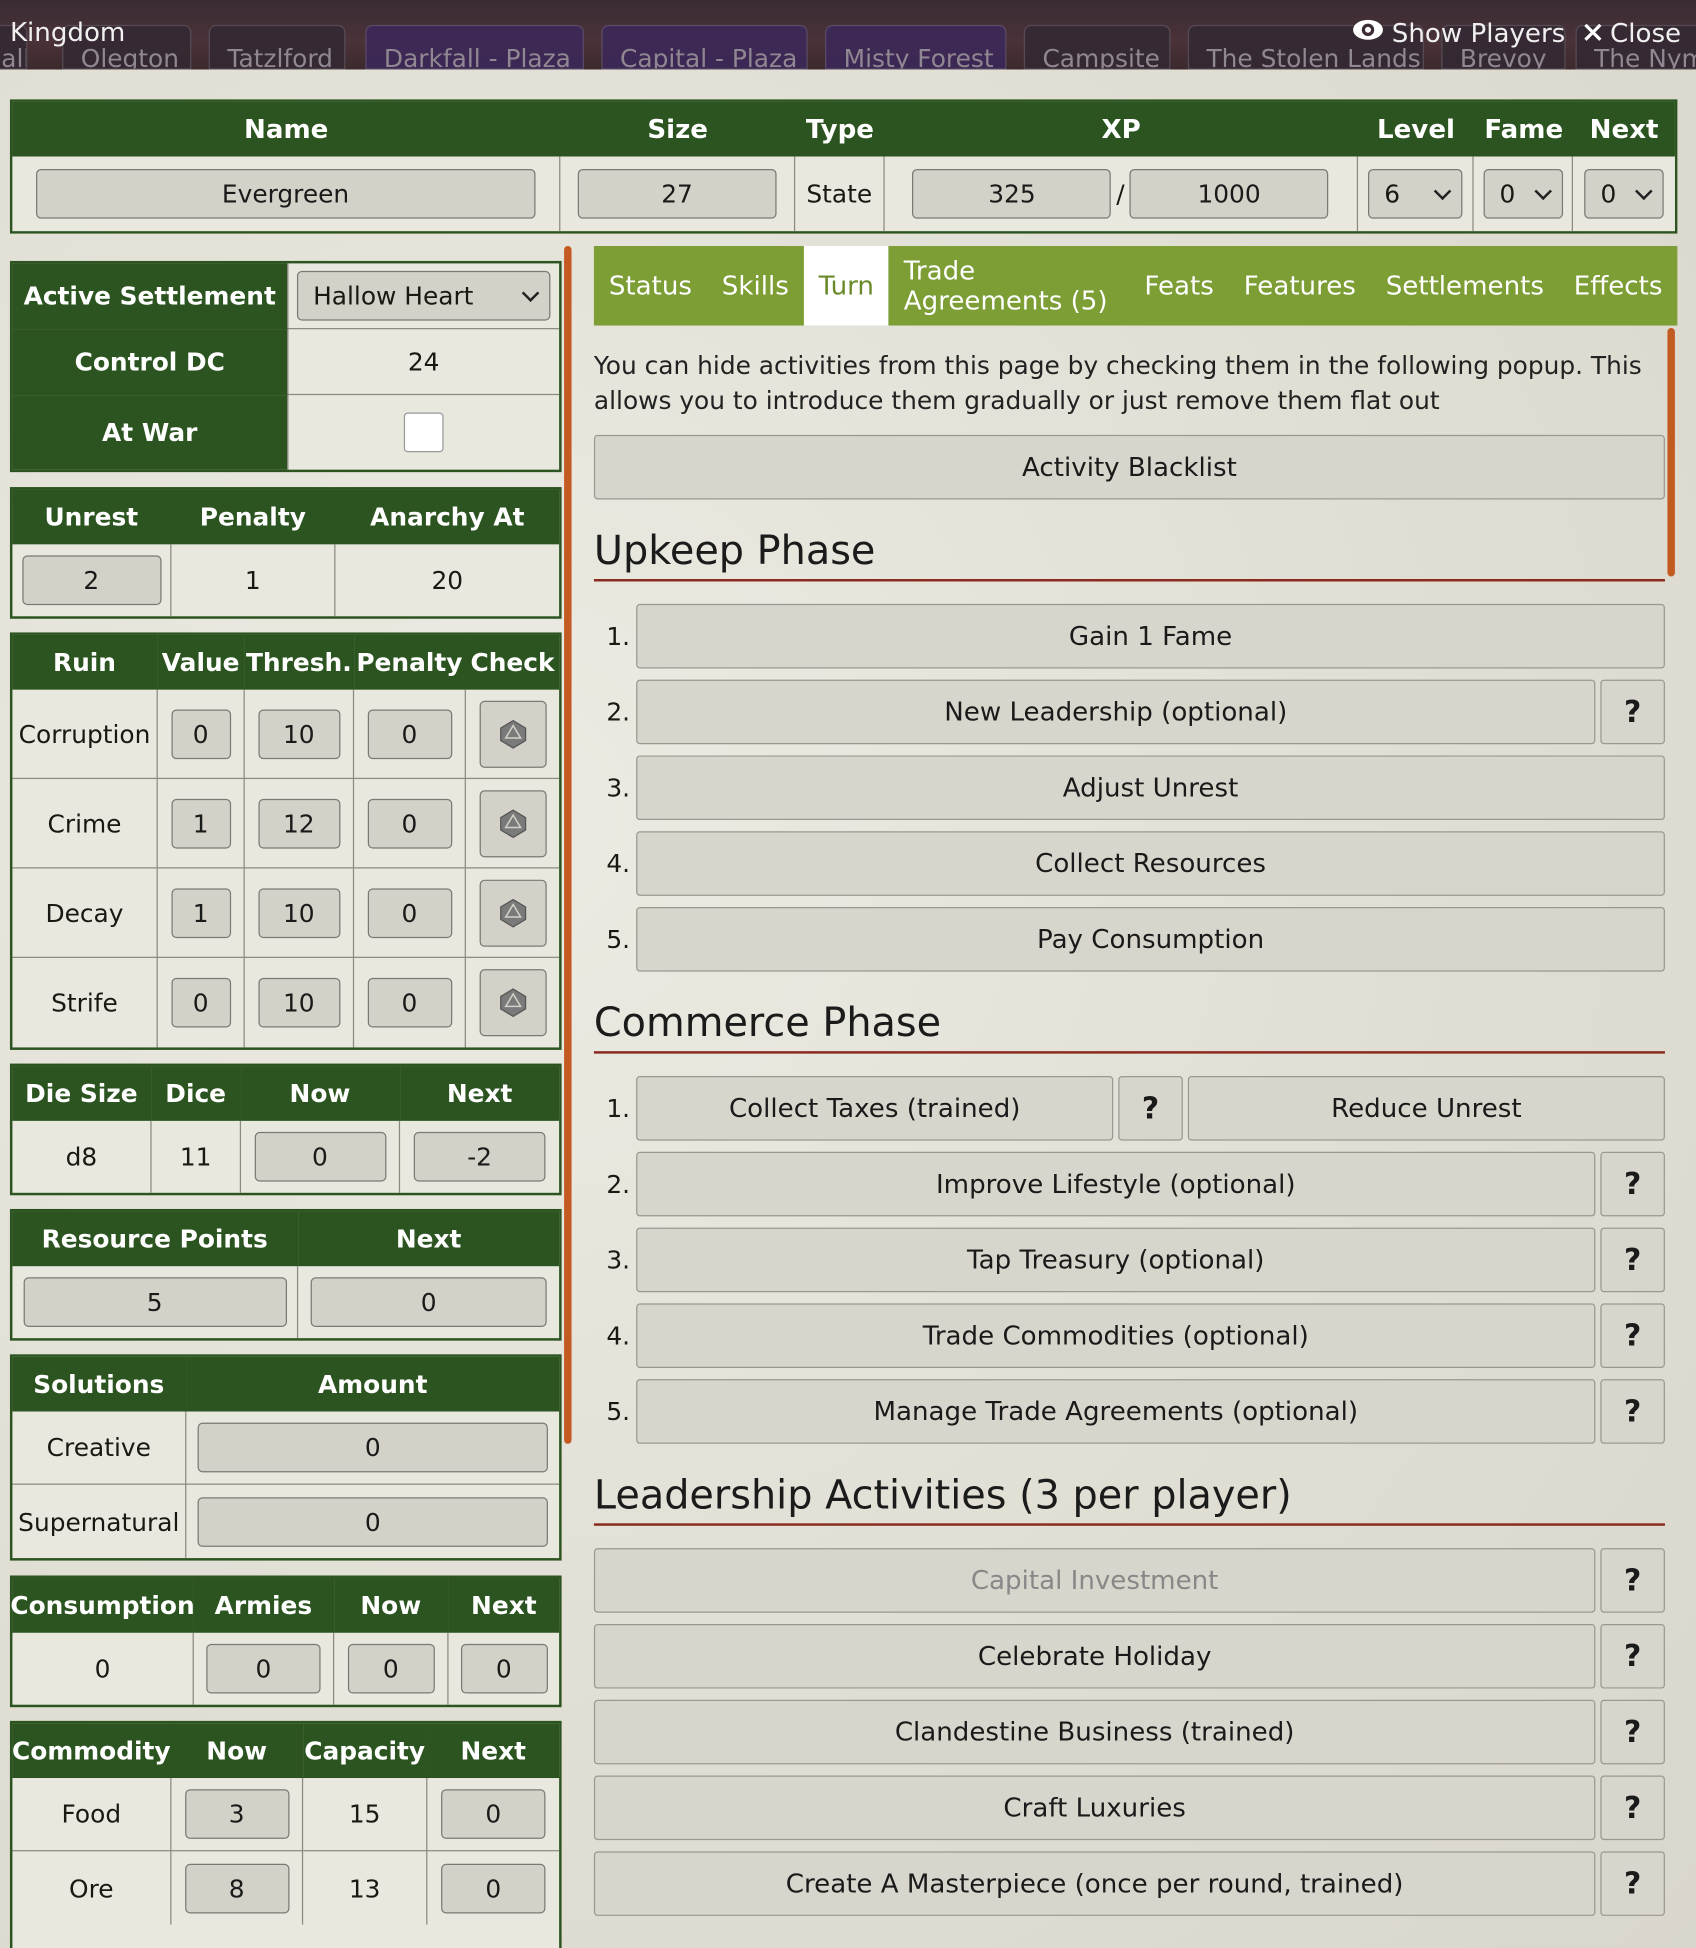  I want to click on commodity-now-input: 3, so click(236, 1814).